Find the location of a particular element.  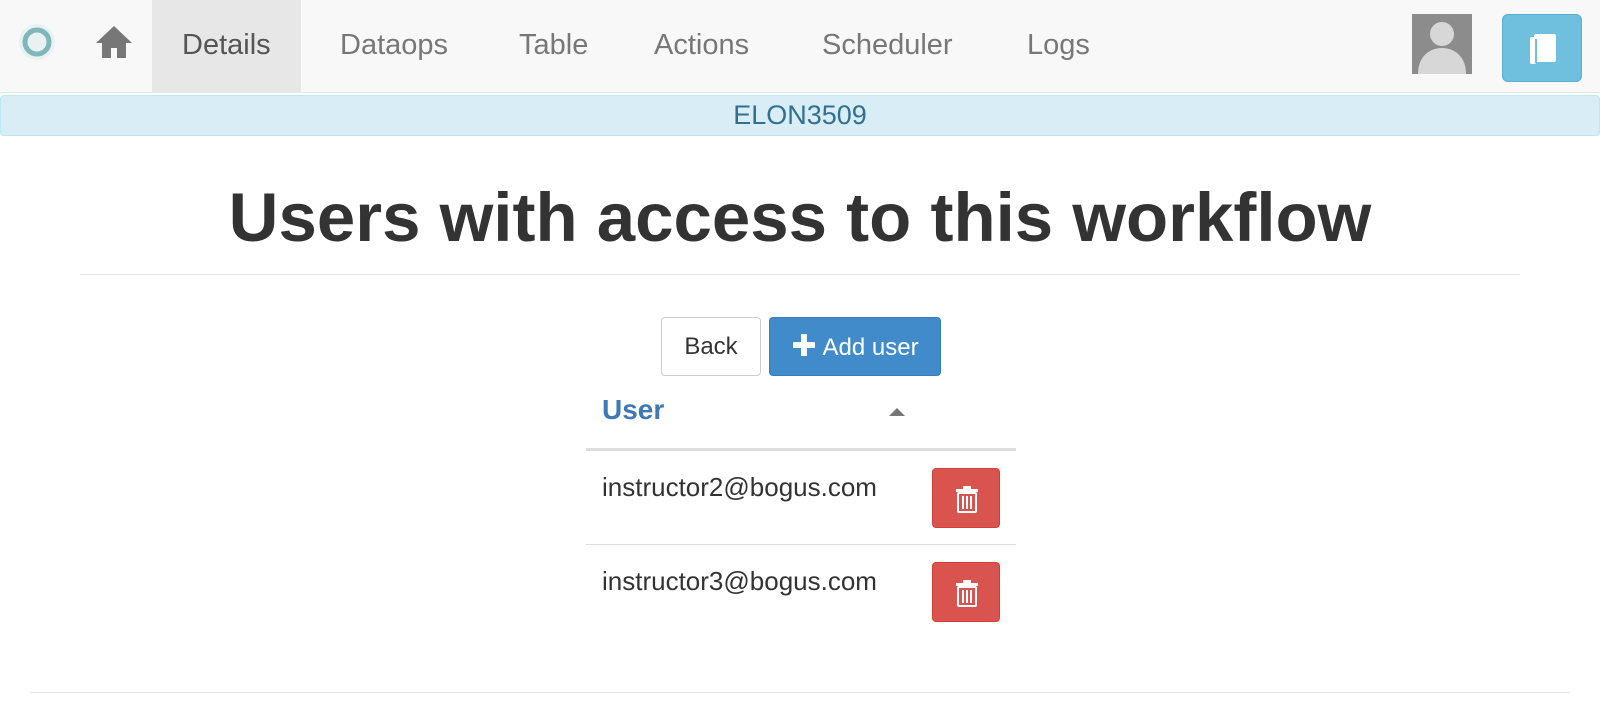

header-divider is located at coordinates (801, 449).